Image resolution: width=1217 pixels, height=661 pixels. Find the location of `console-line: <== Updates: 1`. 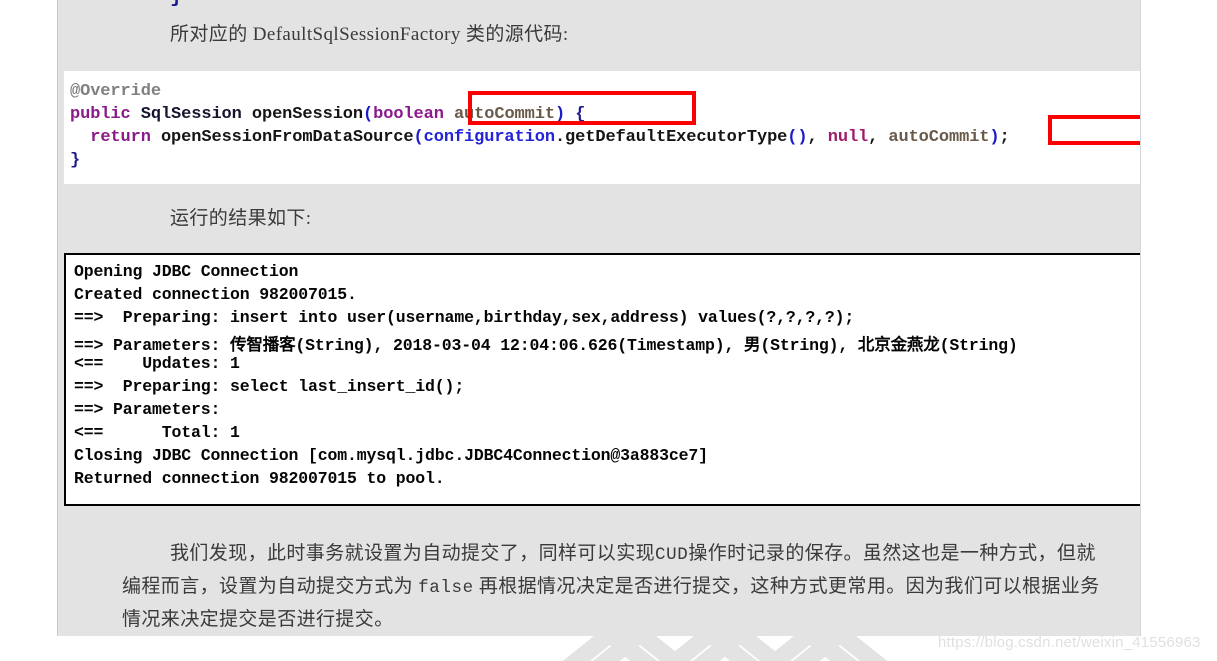

console-line: <== Updates: 1 is located at coordinates (157, 363).